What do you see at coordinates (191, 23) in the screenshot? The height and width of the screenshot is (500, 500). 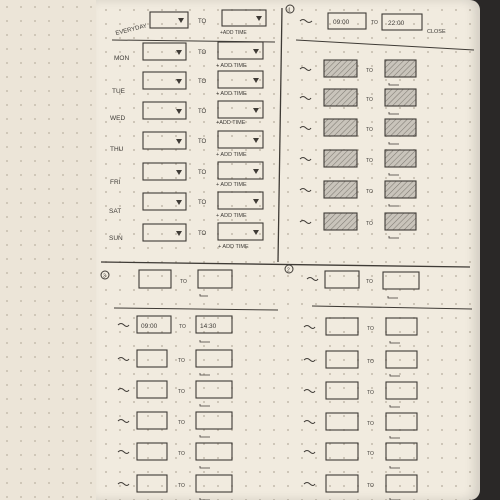 I see `everyday-row: EVERYDAY TO +ADD TIME` at bounding box center [191, 23].